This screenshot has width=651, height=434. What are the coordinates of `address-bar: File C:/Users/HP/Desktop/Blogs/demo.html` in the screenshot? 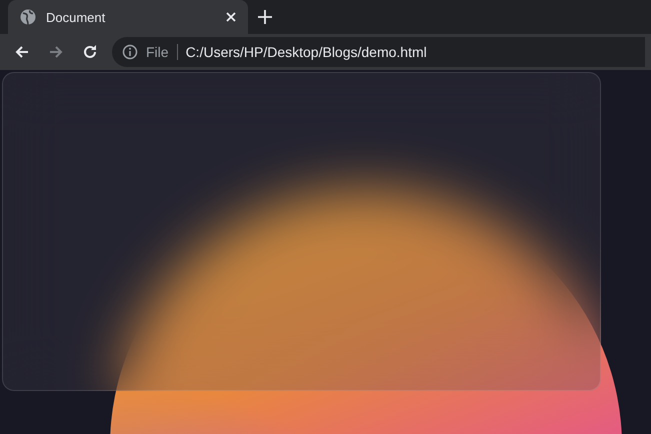 It's located at (378, 52).